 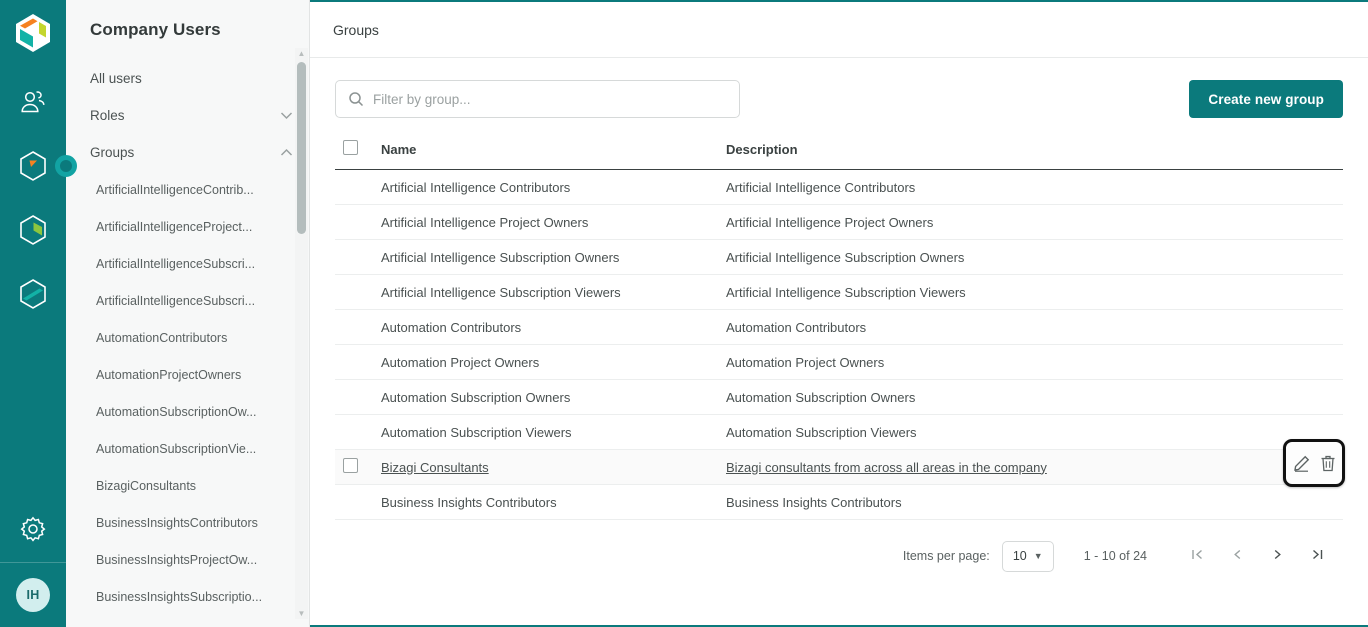 What do you see at coordinates (979, 187) in the screenshot?
I see `cell-description: Artificial Intelligence Contributors` at bounding box center [979, 187].